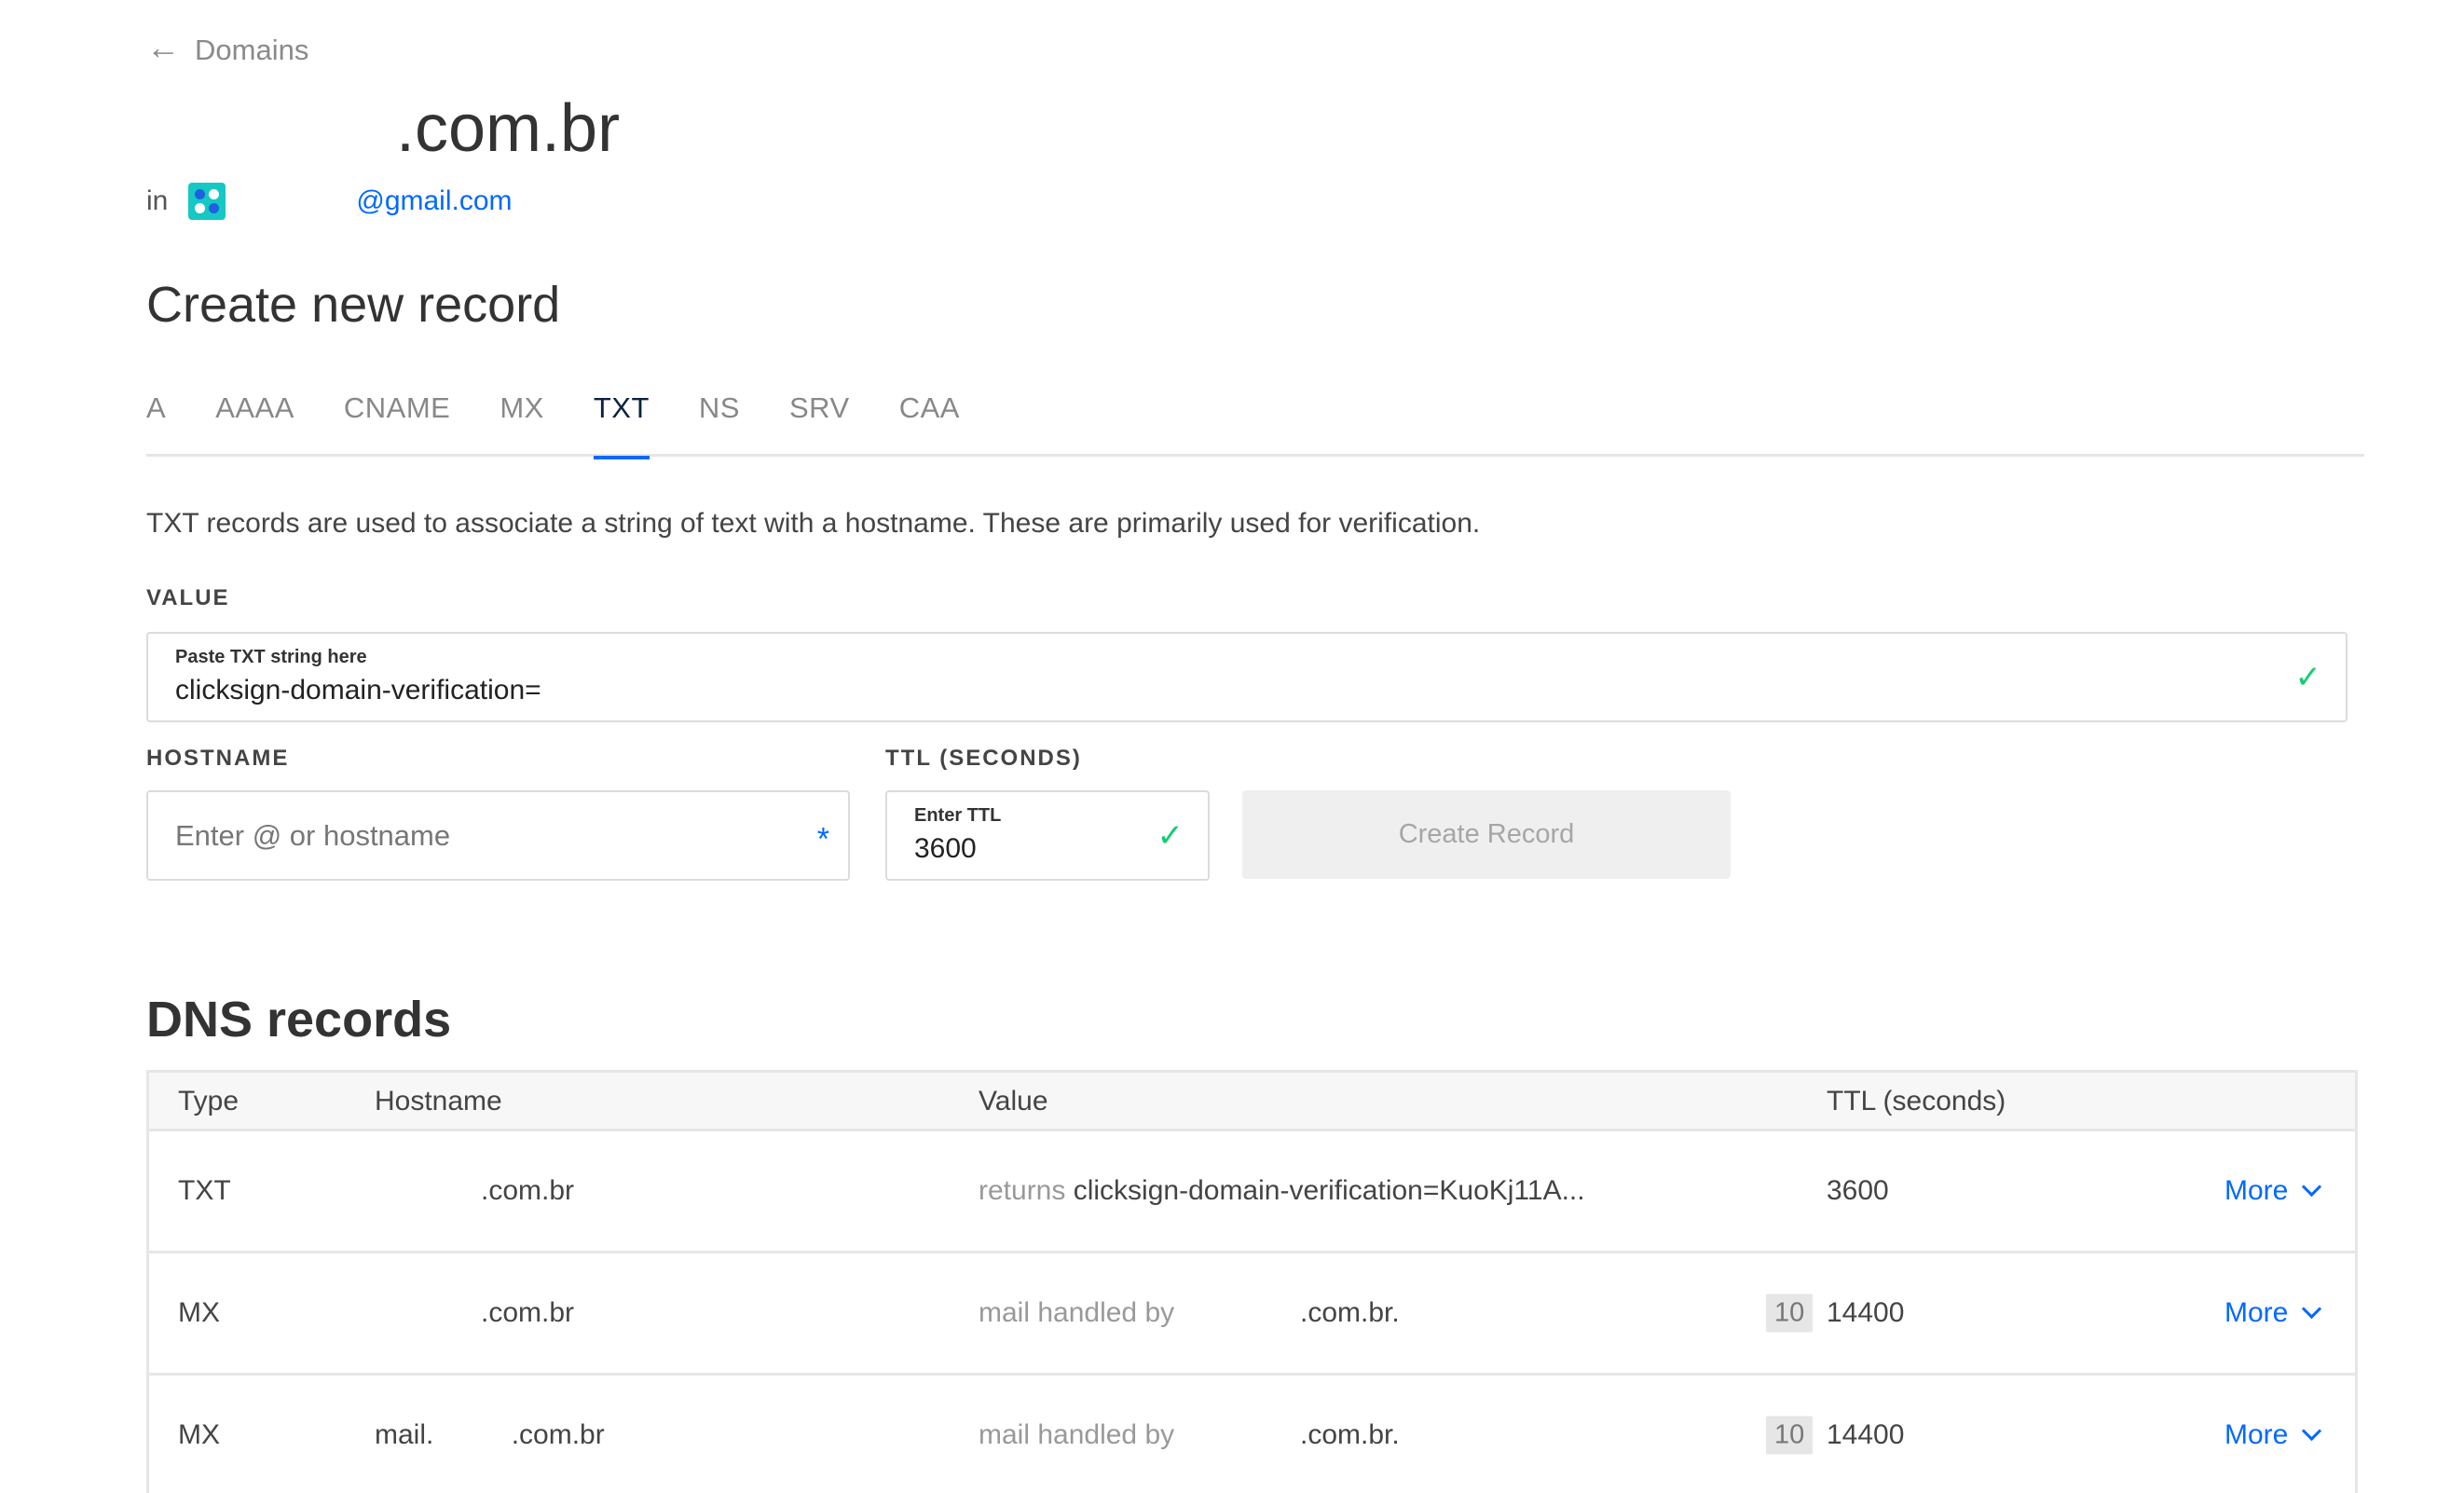  I want to click on tab-aaaa: AAAA, so click(254, 419).